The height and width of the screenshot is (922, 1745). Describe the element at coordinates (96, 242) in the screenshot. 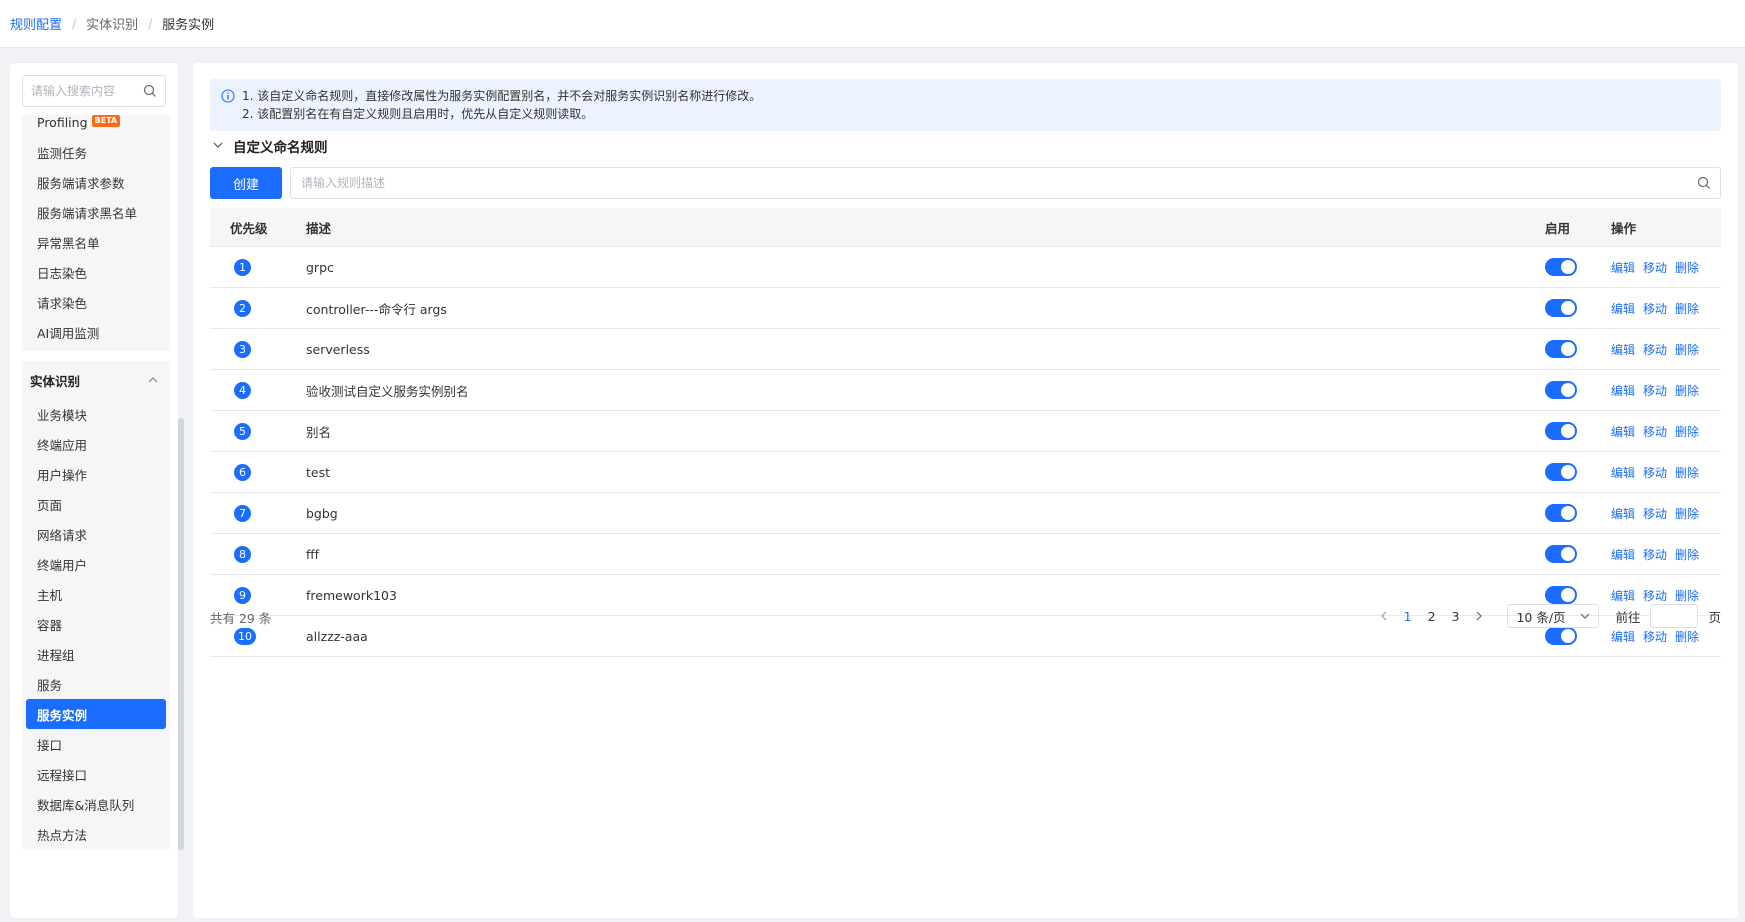

I see `sidebar-item-exception-blacklist: 异常黑名单` at that location.